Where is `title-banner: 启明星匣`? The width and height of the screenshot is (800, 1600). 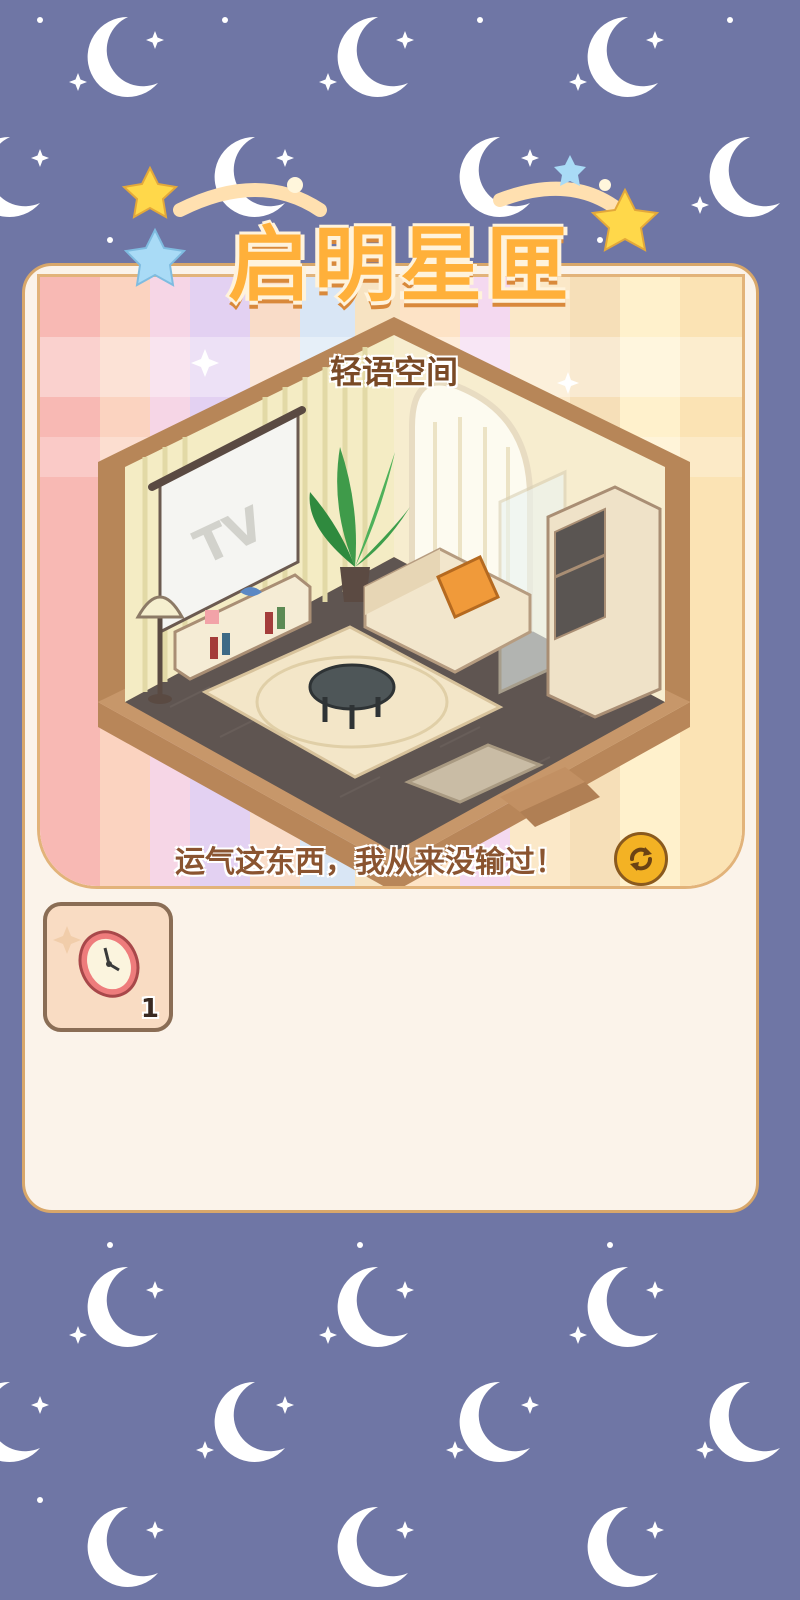
title-banner: 启明星匣 is located at coordinates (400, 235).